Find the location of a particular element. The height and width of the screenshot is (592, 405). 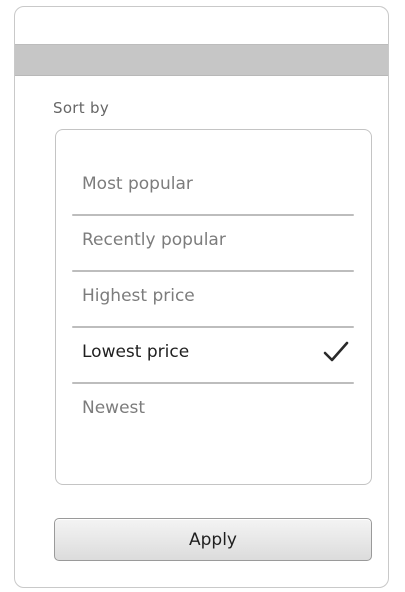

sort-option-label: Lowest price is located at coordinates (136, 352).